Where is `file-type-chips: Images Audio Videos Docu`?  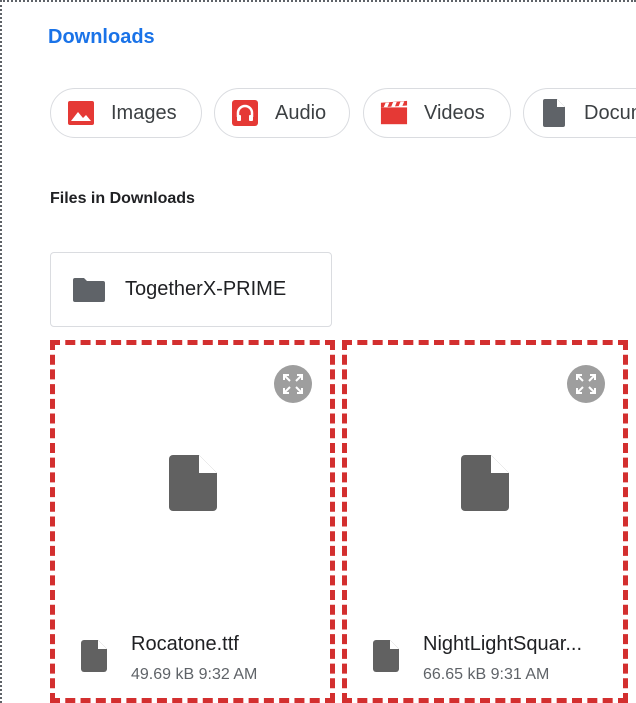 file-type-chips: Images Audio Videos Docu is located at coordinates (343, 113).